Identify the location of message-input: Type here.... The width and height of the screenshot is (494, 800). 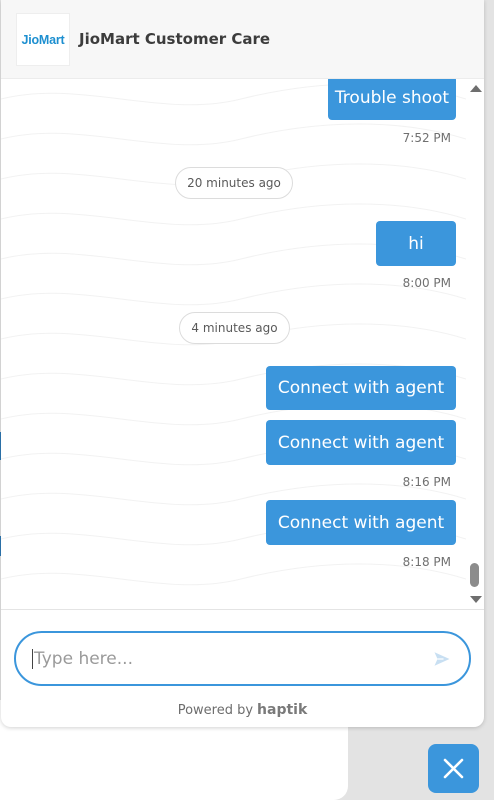
(83, 659).